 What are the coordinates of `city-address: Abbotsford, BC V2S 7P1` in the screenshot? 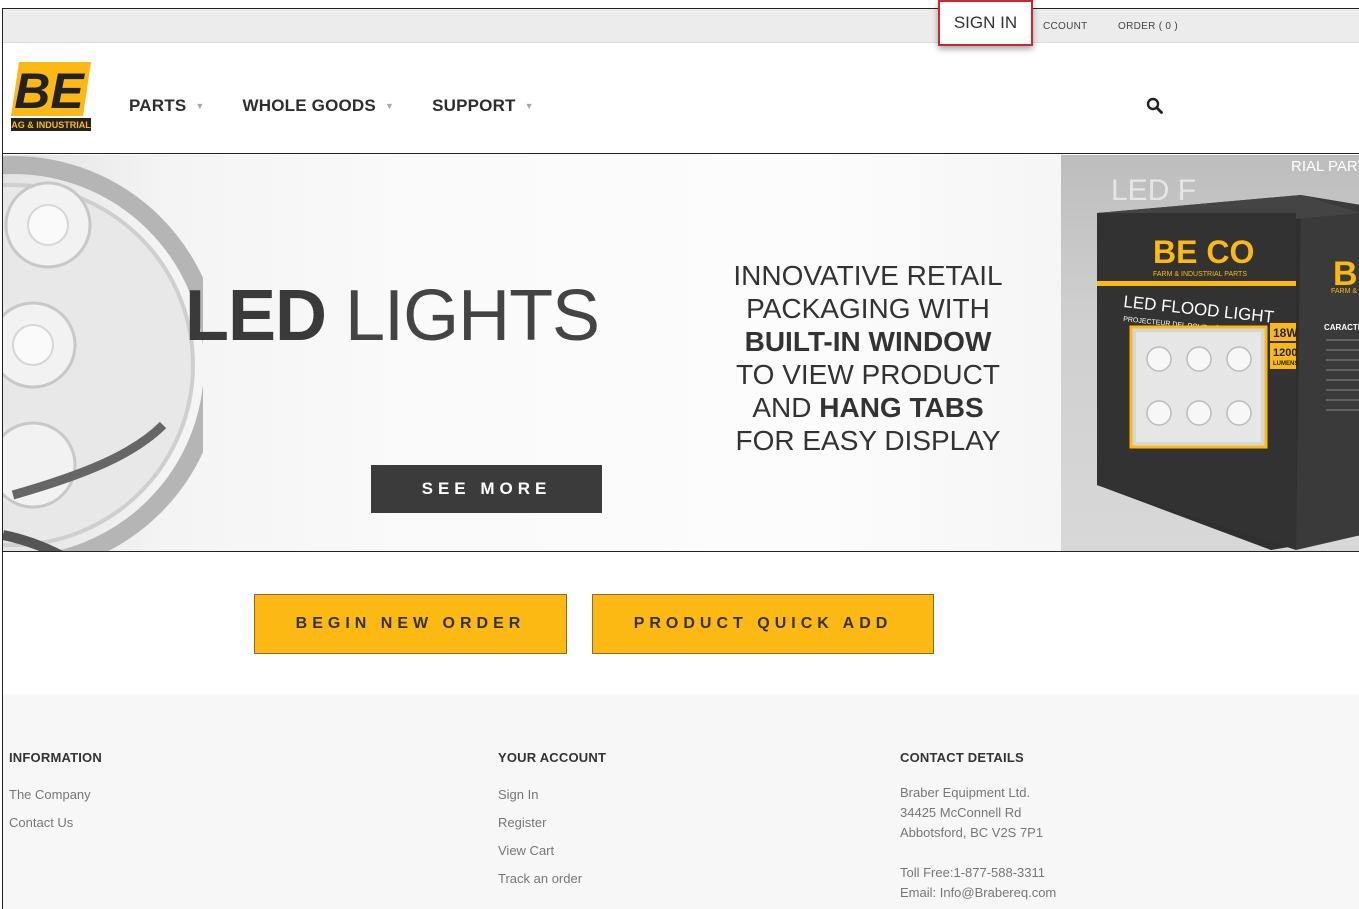 It's located at (972, 832).